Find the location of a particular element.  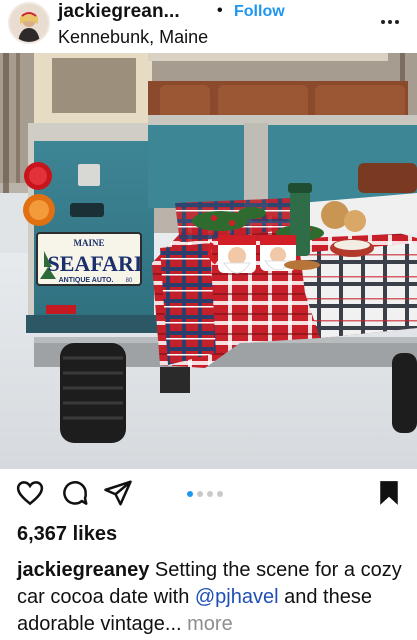

plate-subtitle: ANTIQUE AUTO. is located at coordinates (86, 280).